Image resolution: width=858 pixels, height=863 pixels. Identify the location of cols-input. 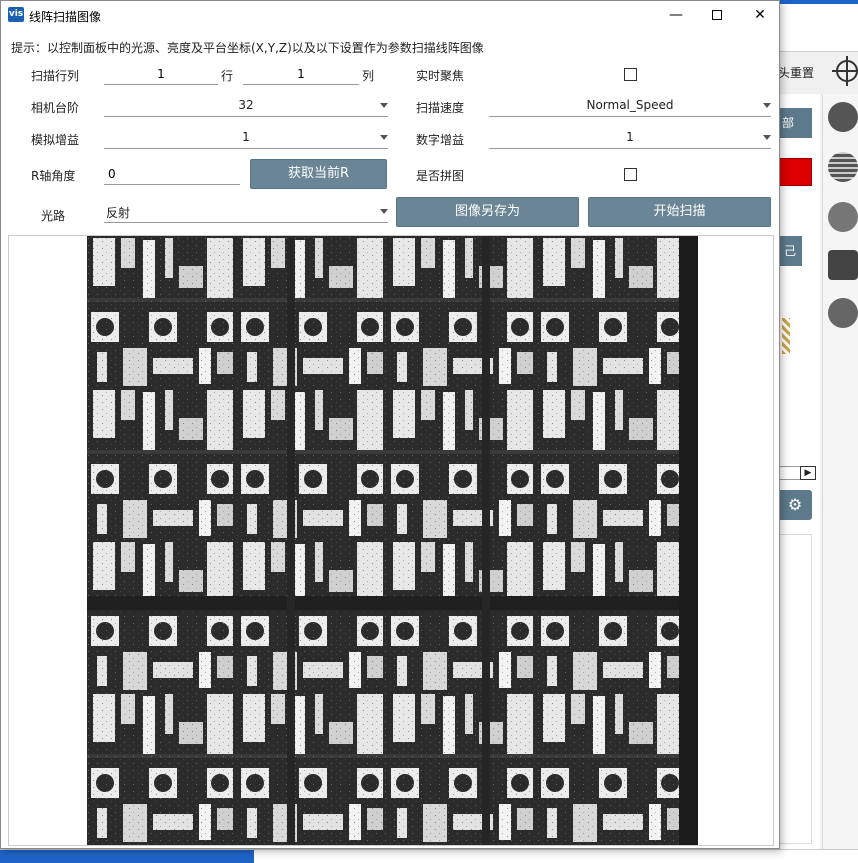
(301, 74).